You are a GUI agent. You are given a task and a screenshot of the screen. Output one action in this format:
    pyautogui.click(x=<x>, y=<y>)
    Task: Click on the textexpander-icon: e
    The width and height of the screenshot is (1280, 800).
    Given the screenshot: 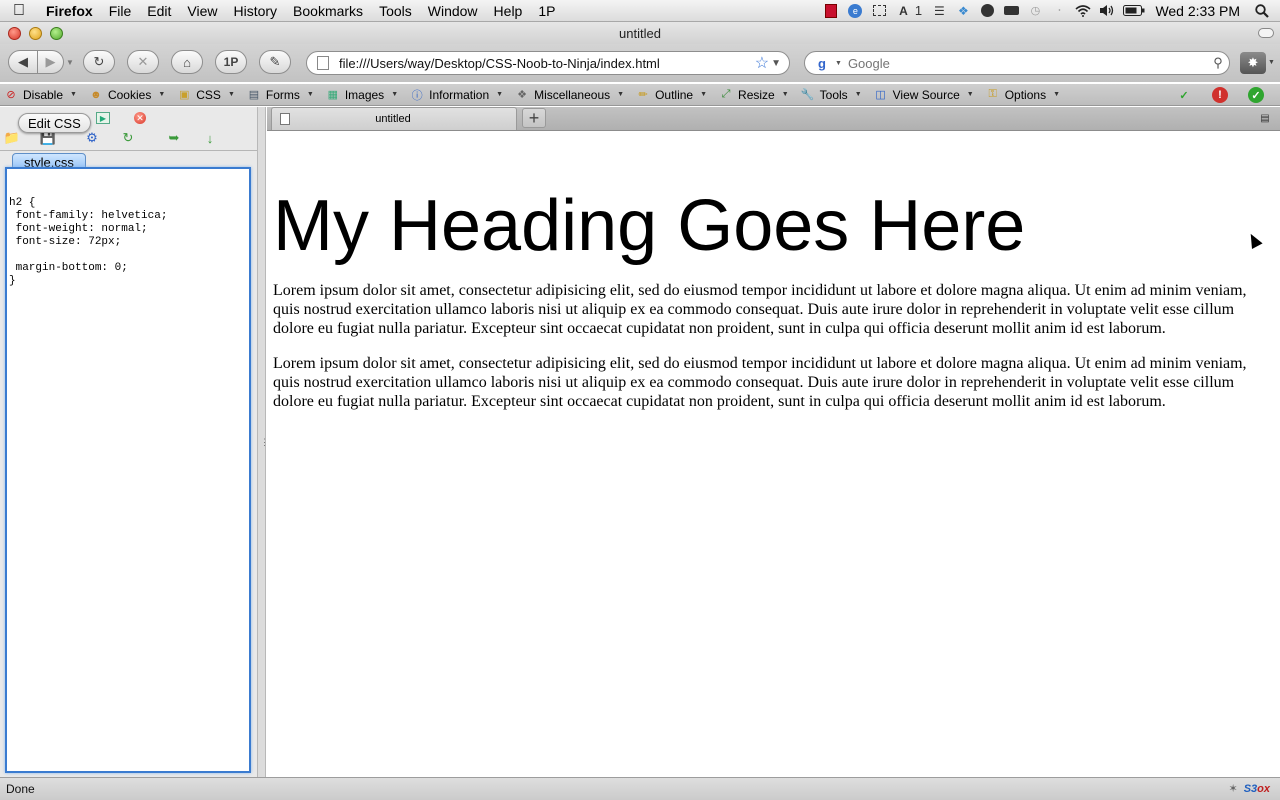 What is the action you would take?
    pyautogui.click(x=855, y=10)
    